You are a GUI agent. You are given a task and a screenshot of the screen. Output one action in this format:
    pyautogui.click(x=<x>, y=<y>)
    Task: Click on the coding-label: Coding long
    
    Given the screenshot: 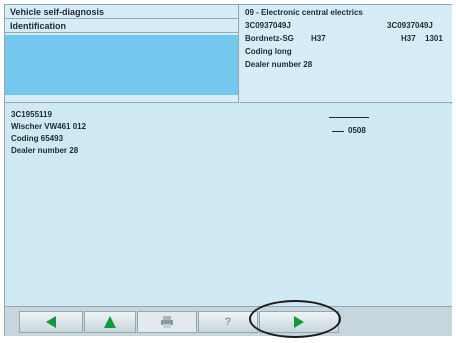 What is the action you would take?
    pyautogui.click(x=268, y=51)
    